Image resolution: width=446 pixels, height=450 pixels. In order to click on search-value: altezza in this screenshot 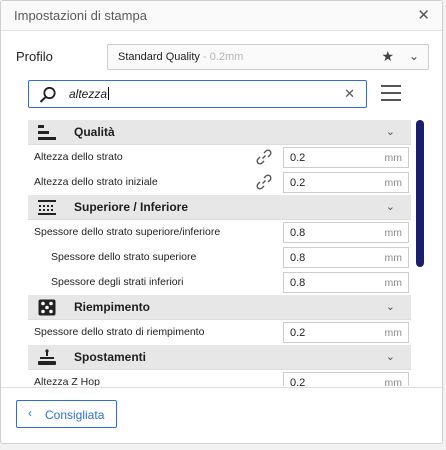, I will do `click(89, 94)`.